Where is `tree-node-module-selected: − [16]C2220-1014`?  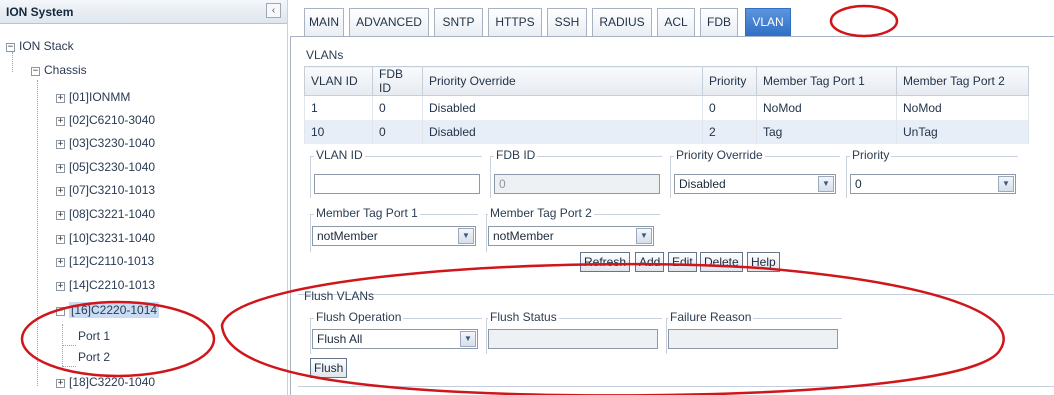 tree-node-module-selected: − [16]C2220-1014 is located at coordinates (108, 310).